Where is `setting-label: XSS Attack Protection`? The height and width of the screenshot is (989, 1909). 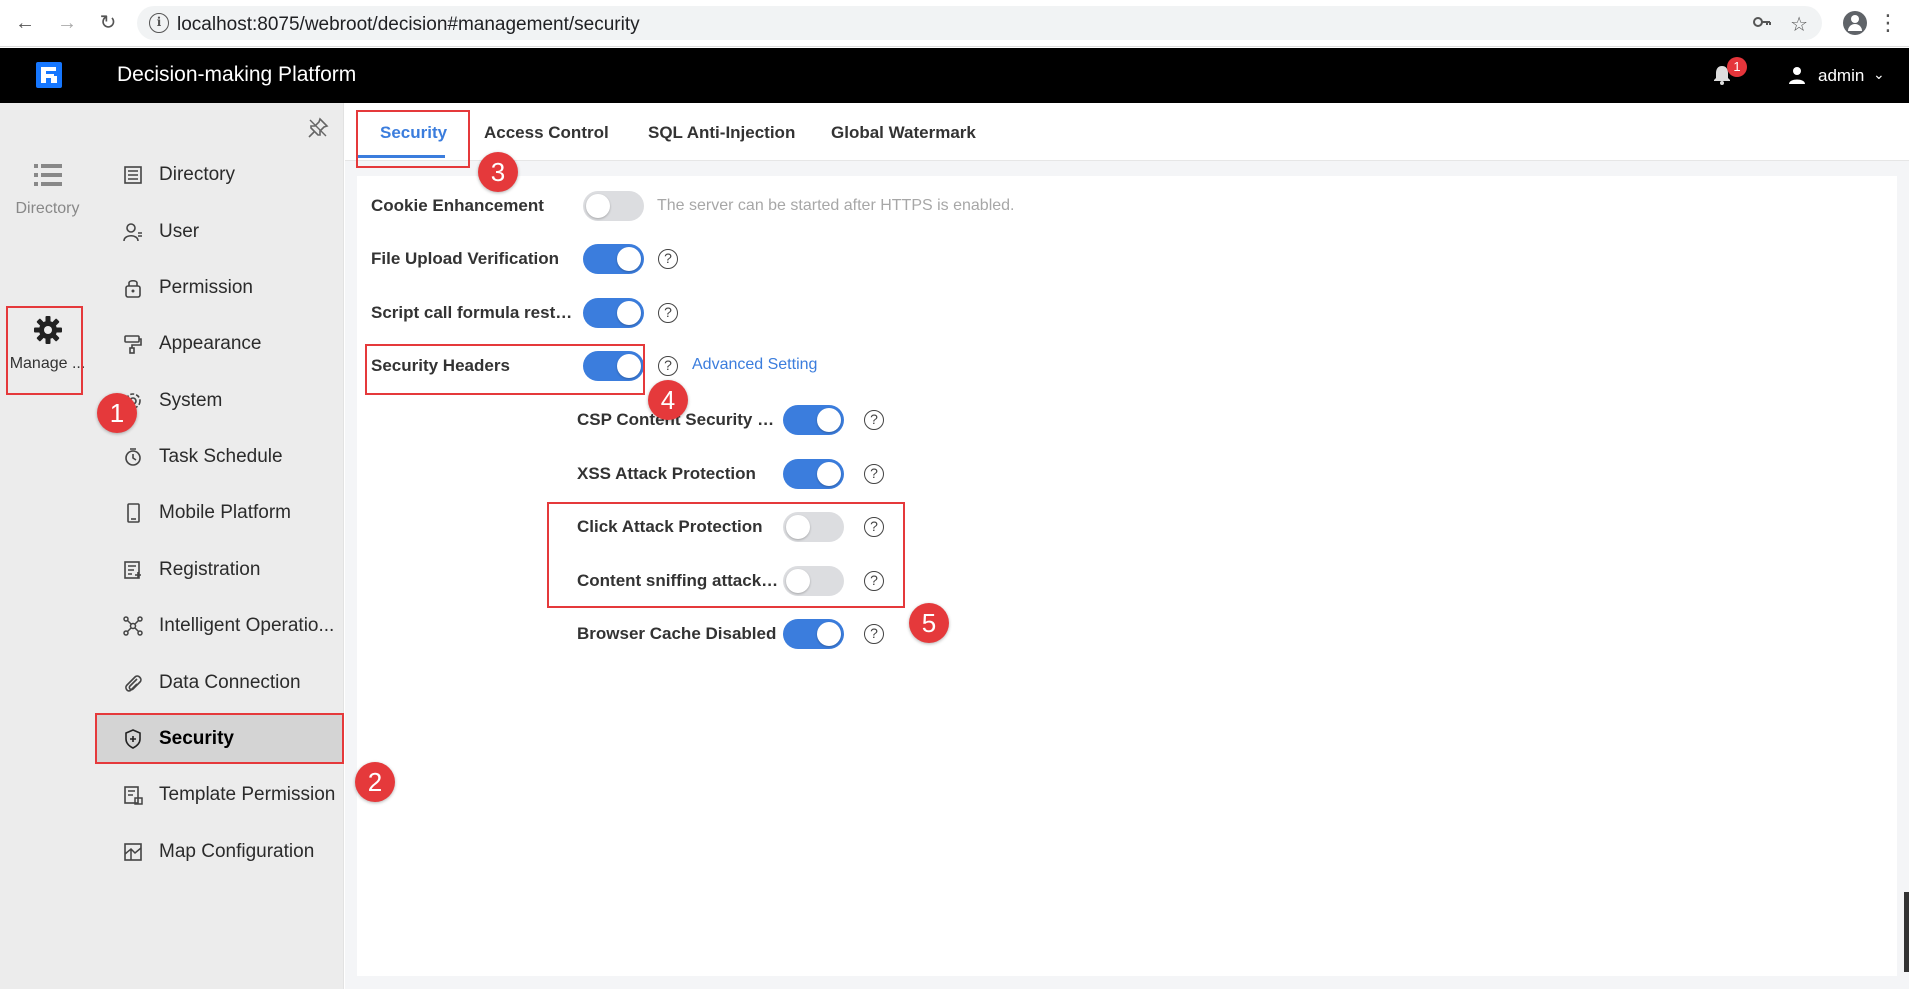
setting-label: XSS Attack Protection is located at coordinates (666, 473).